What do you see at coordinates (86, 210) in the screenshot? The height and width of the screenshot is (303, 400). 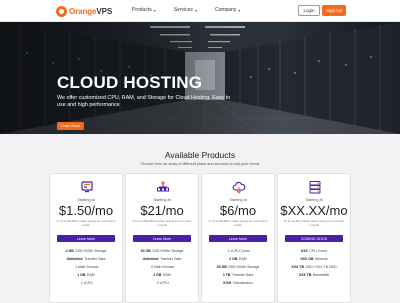 I see `plan-price: $1.50/mo` at bounding box center [86, 210].